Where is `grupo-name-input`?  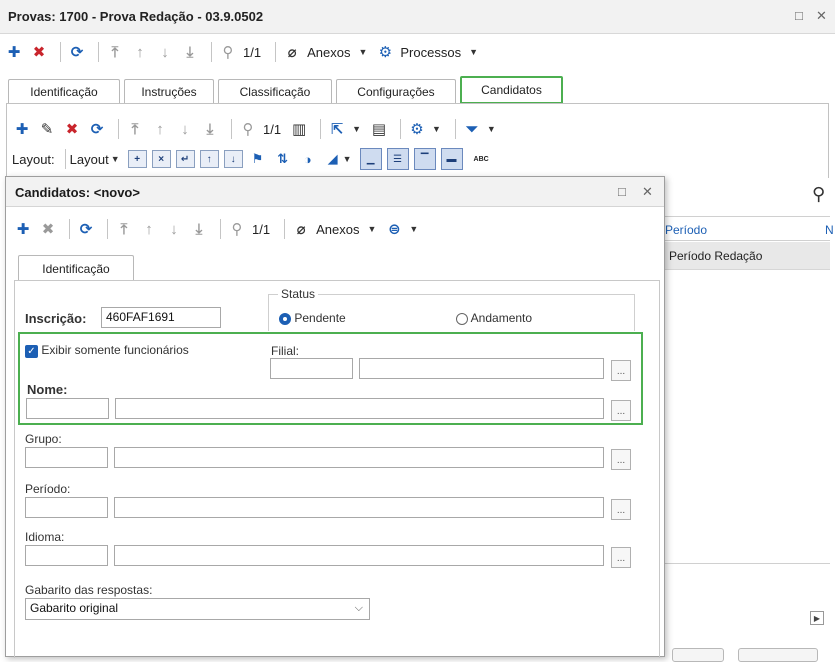 grupo-name-input is located at coordinates (359, 457).